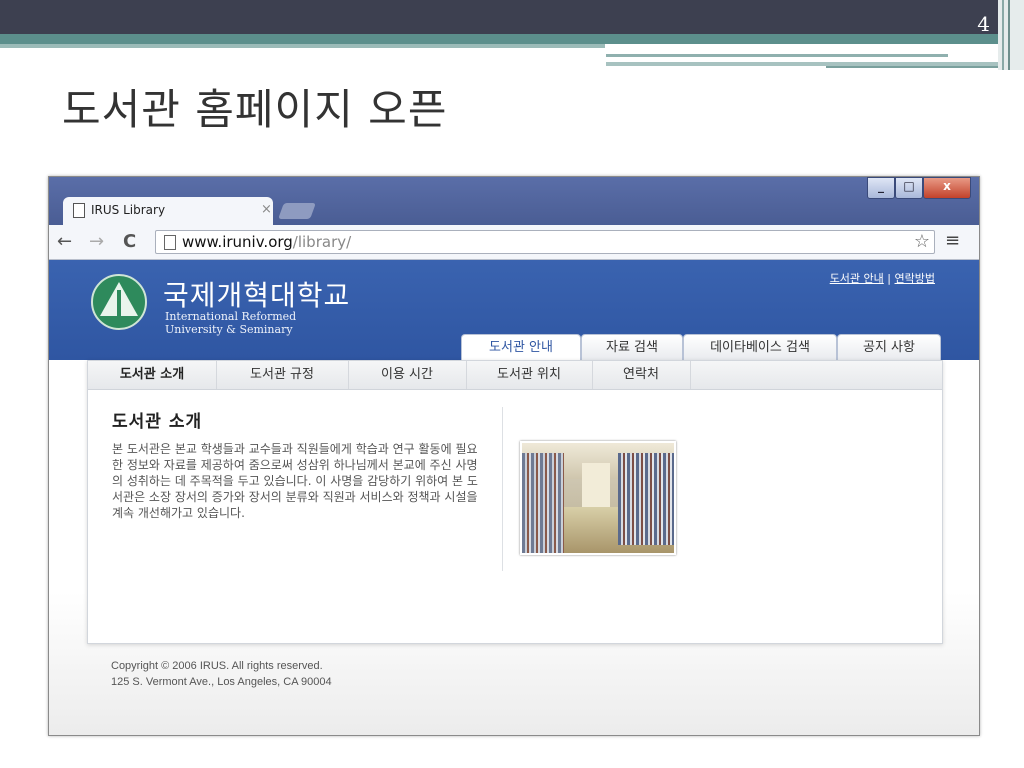 The height and width of the screenshot is (768, 1024). I want to click on util-link-contact: 연락방법, so click(915, 278).